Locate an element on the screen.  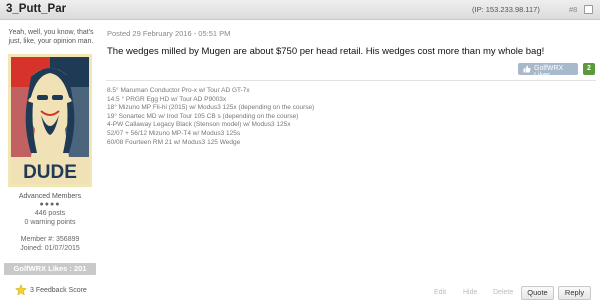
edit-link: Edit is located at coordinates (440, 295).